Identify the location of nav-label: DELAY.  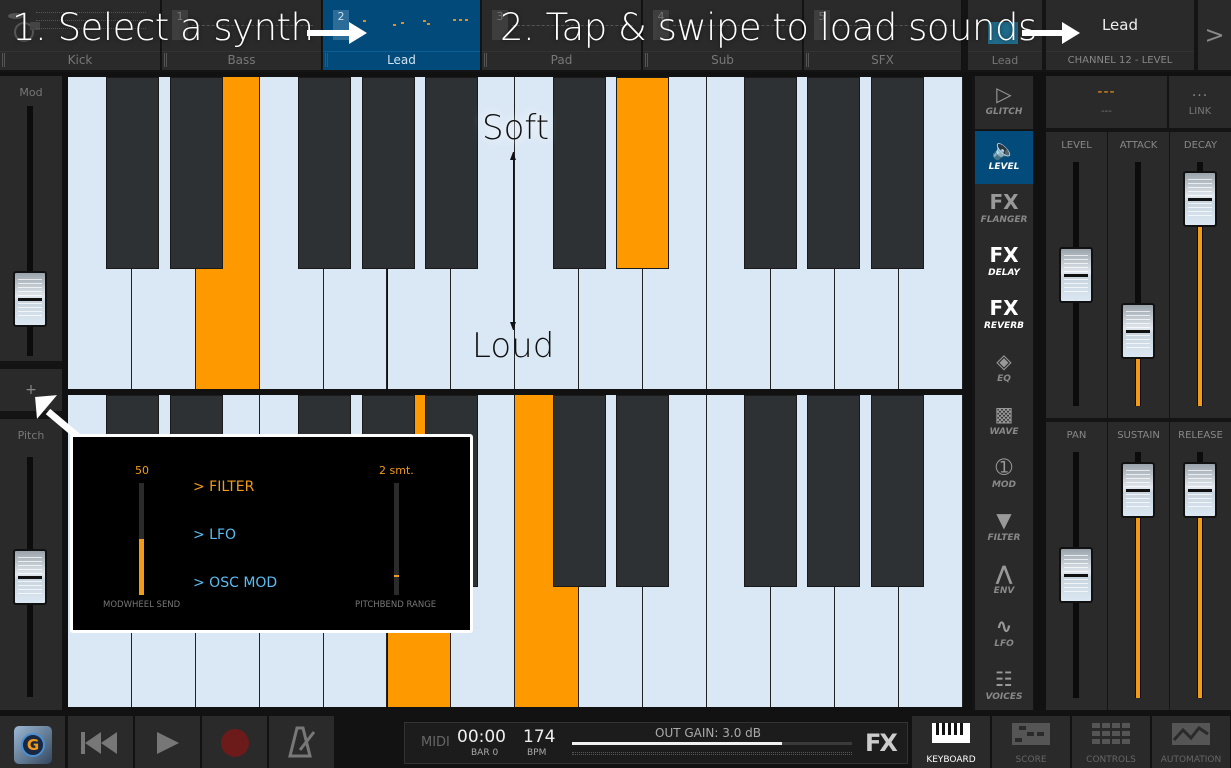
(1004, 273).